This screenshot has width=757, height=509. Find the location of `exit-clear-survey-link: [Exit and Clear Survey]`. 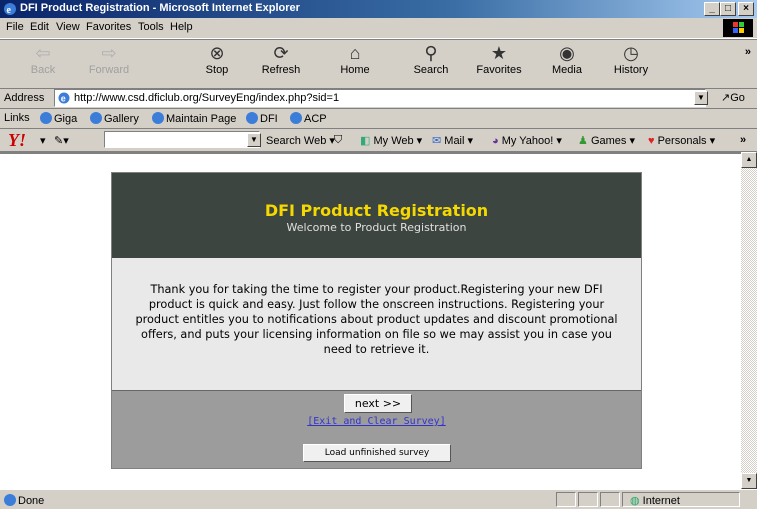

exit-clear-survey-link: [Exit and Clear Survey] is located at coordinates (376, 421).